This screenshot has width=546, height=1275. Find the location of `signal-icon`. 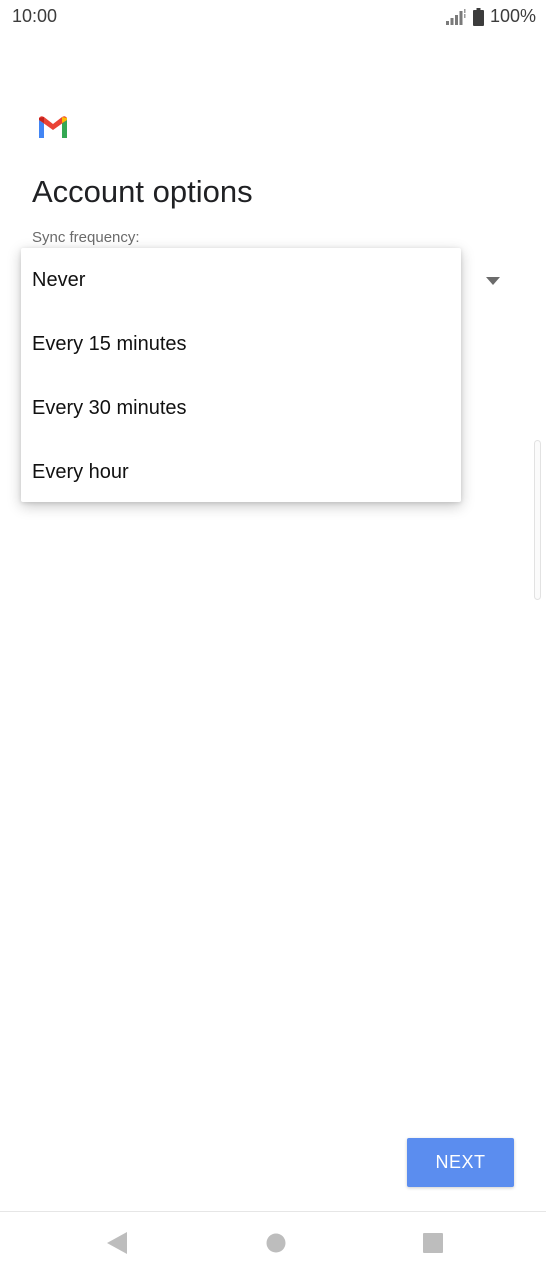

signal-icon is located at coordinates (456, 17).